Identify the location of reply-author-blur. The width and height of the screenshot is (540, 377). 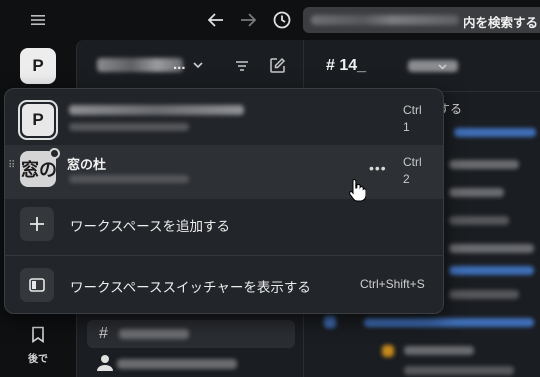
(439, 350).